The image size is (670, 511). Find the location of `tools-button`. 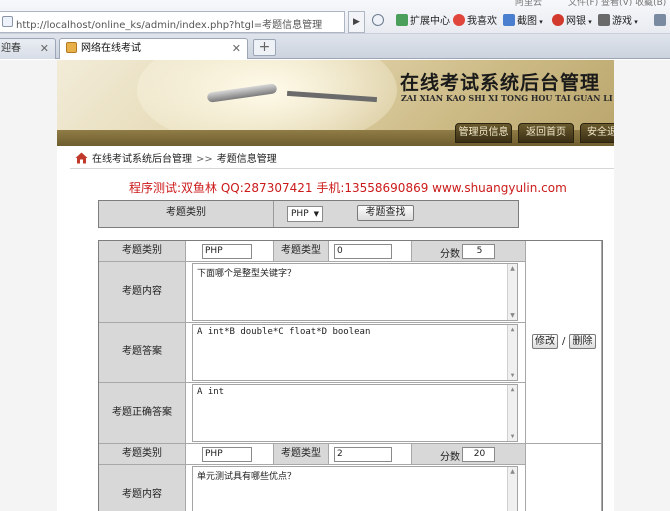

tools-button is located at coordinates (661, 22).